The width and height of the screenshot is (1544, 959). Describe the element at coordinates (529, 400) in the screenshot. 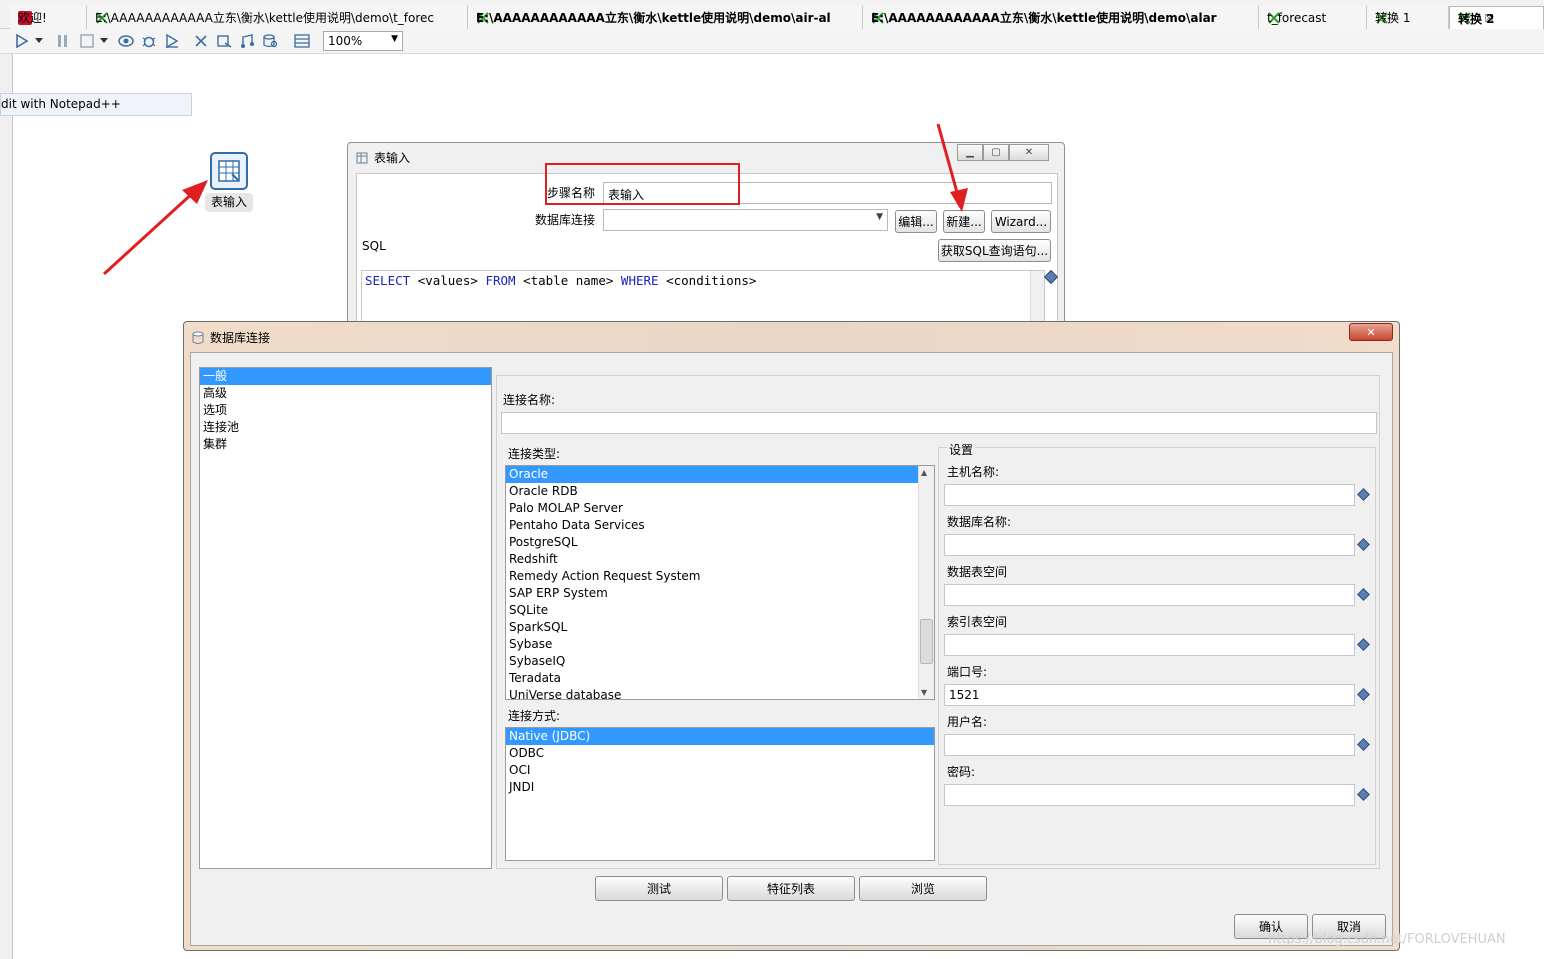

I see `connection-name-label: 连接名称:` at that location.